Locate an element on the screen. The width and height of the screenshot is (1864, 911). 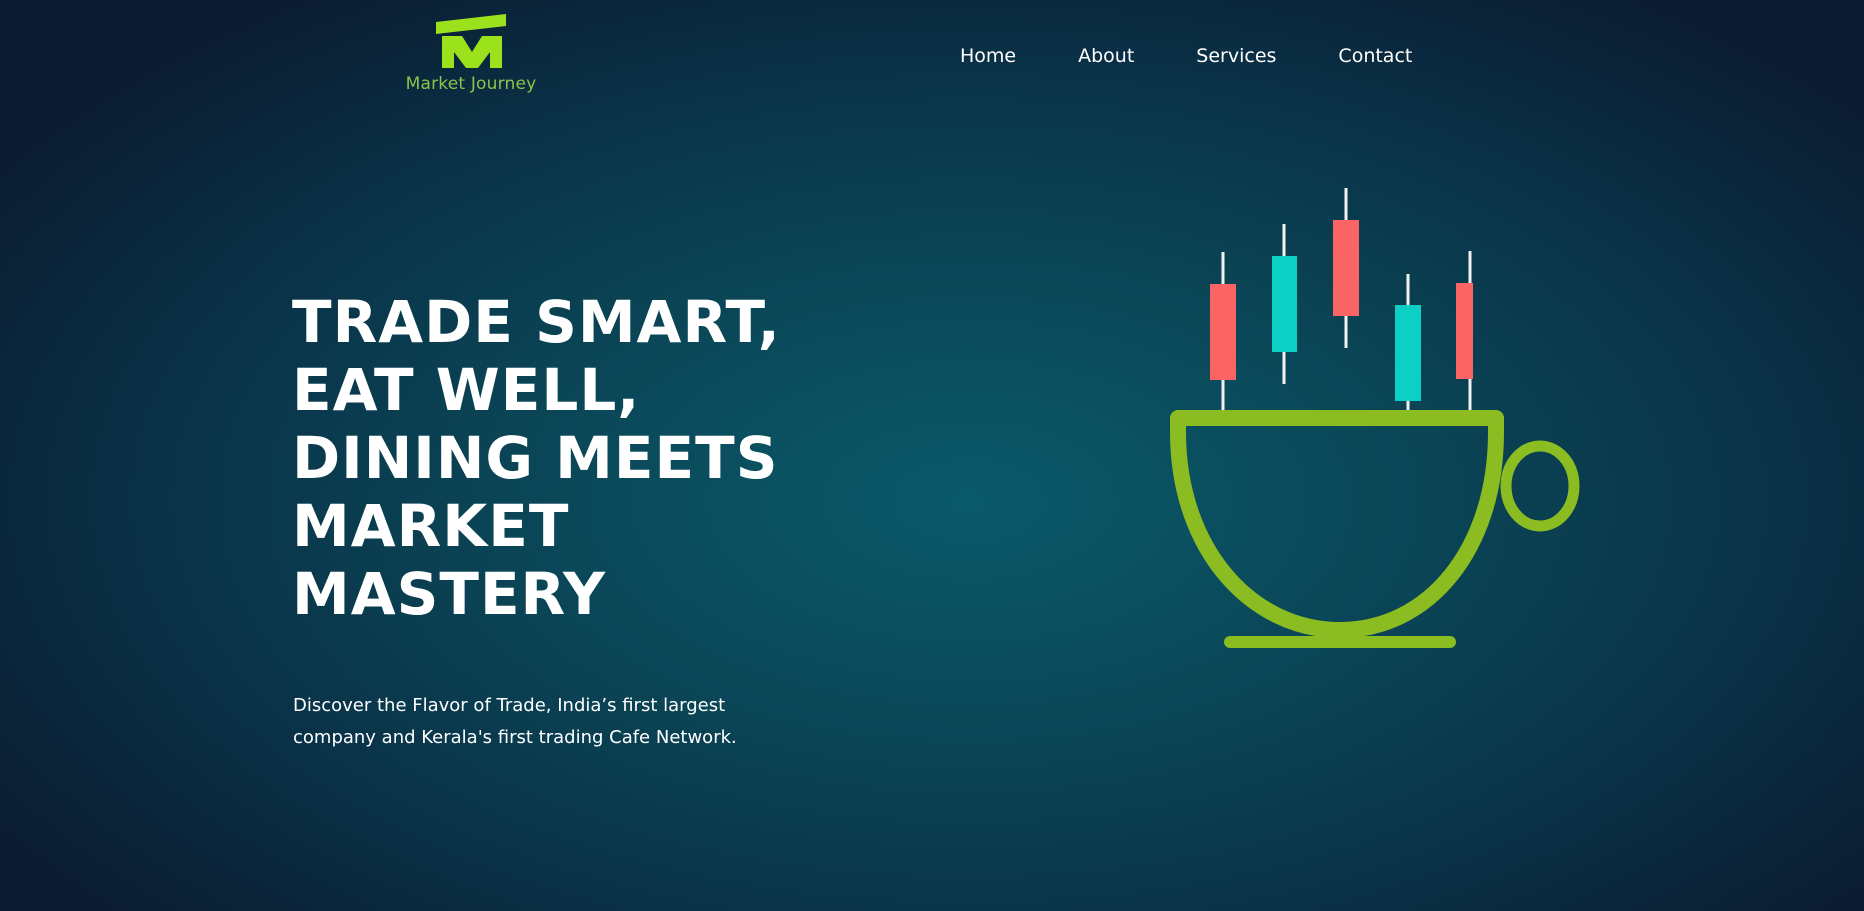
nav-services-link: Services is located at coordinates (1236, 56).